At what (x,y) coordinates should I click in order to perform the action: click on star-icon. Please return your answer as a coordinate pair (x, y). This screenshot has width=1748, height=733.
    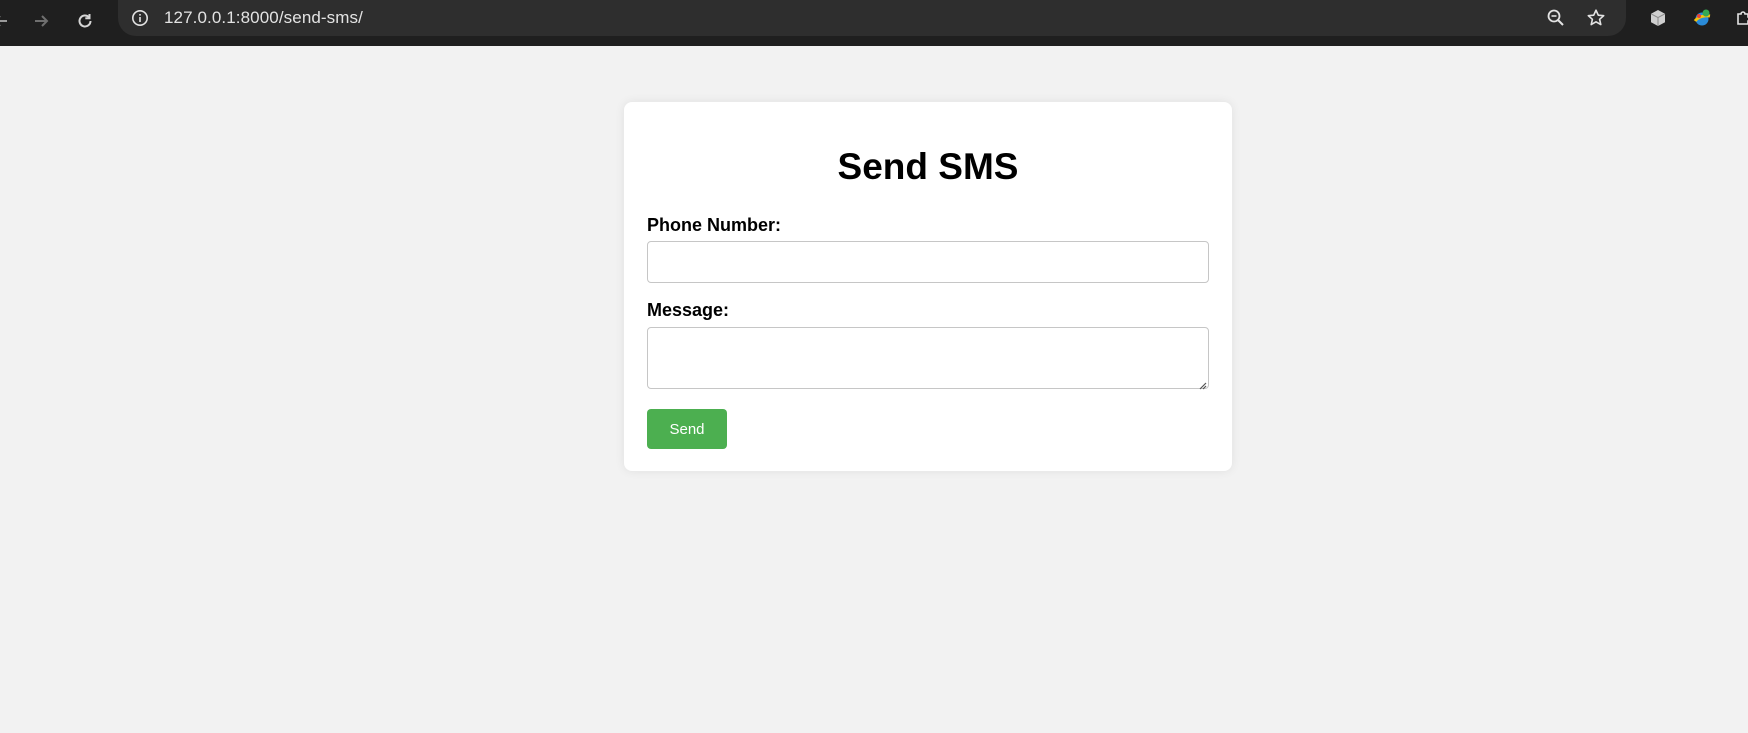
    Looking at the image, I should click on (1596, 18).